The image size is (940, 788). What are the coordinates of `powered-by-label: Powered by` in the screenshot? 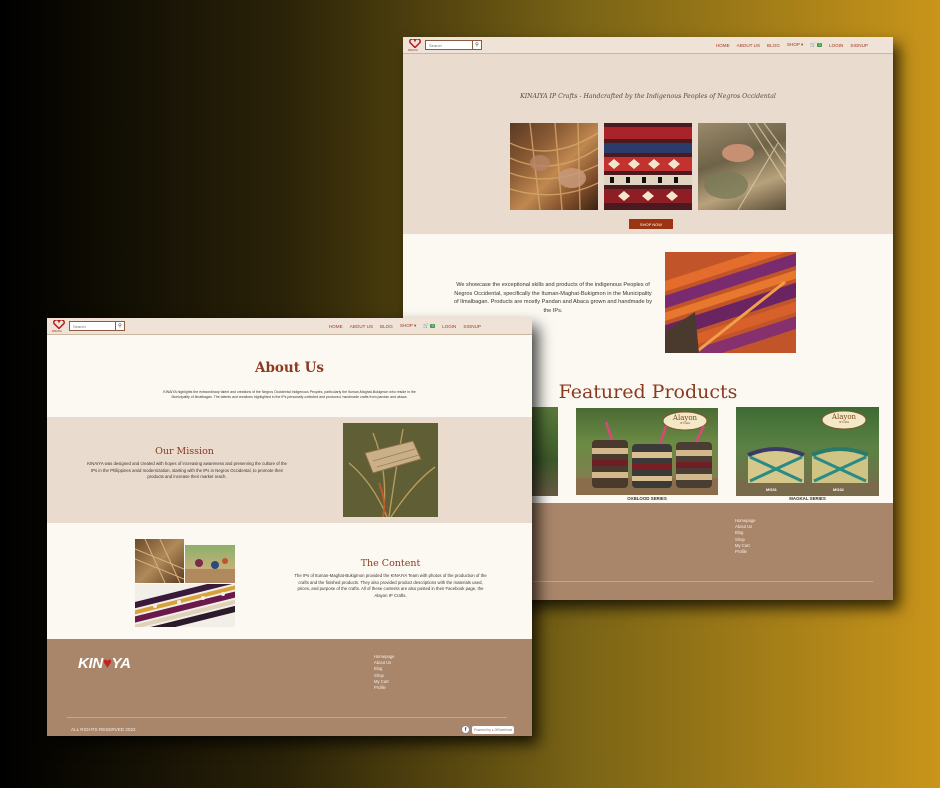 It's located at (482, 730).